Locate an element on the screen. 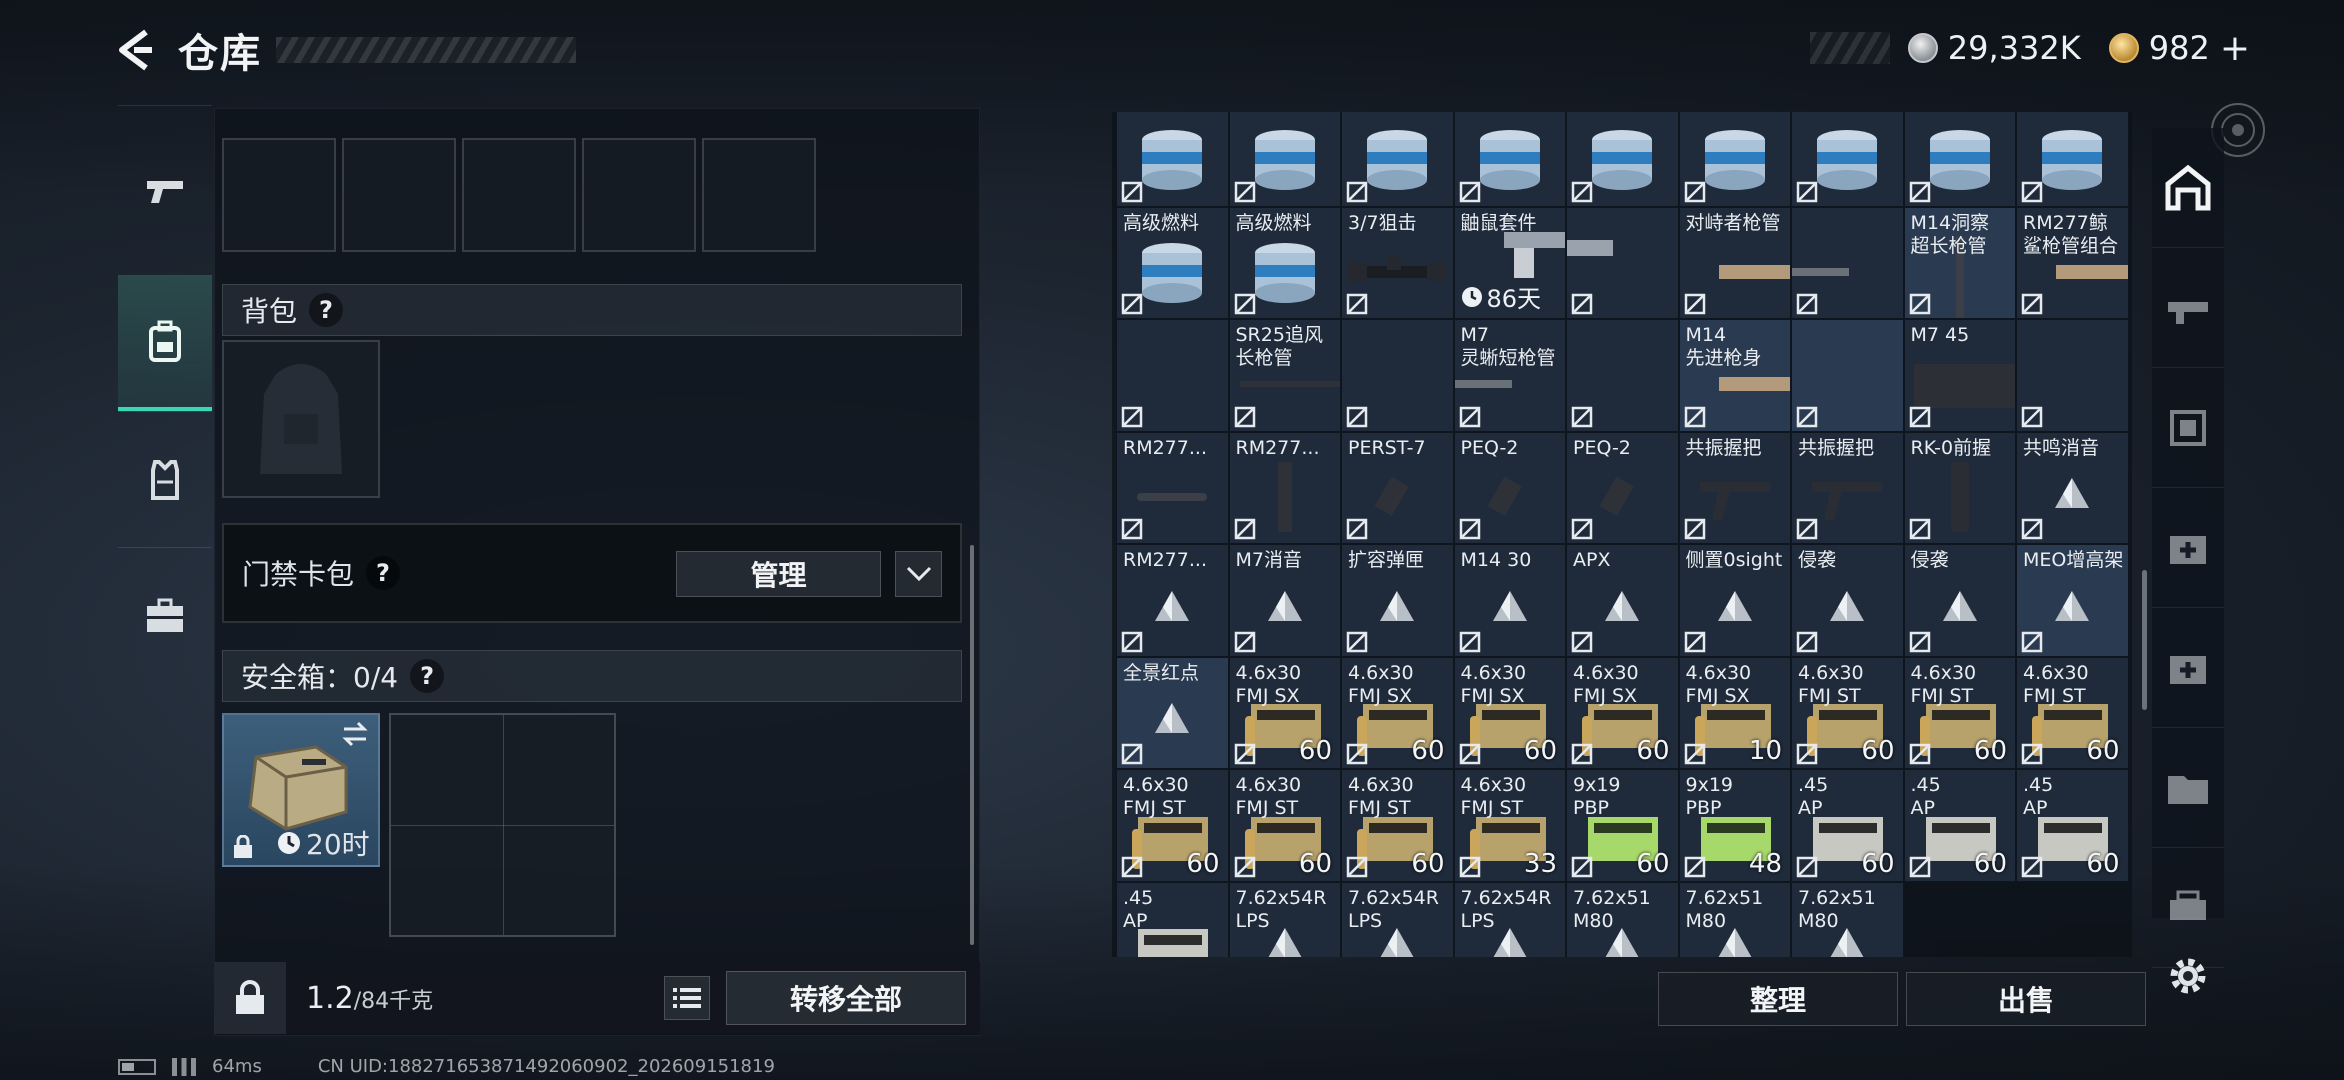  sell-button: 出售 is located at coordinates (2026, 999).